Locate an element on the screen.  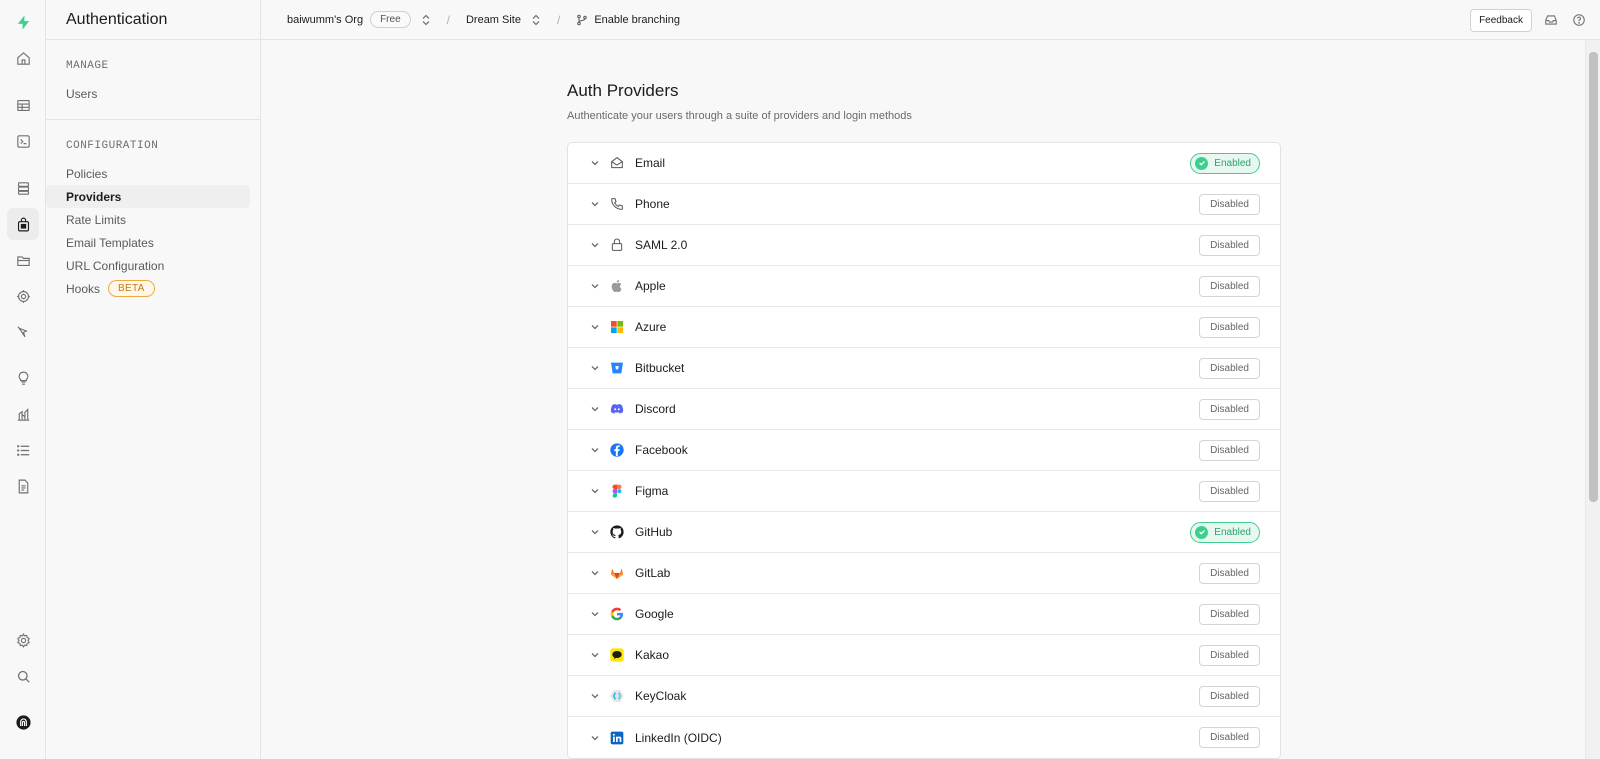
git-branch-icon is located at coordinates (582, 19).